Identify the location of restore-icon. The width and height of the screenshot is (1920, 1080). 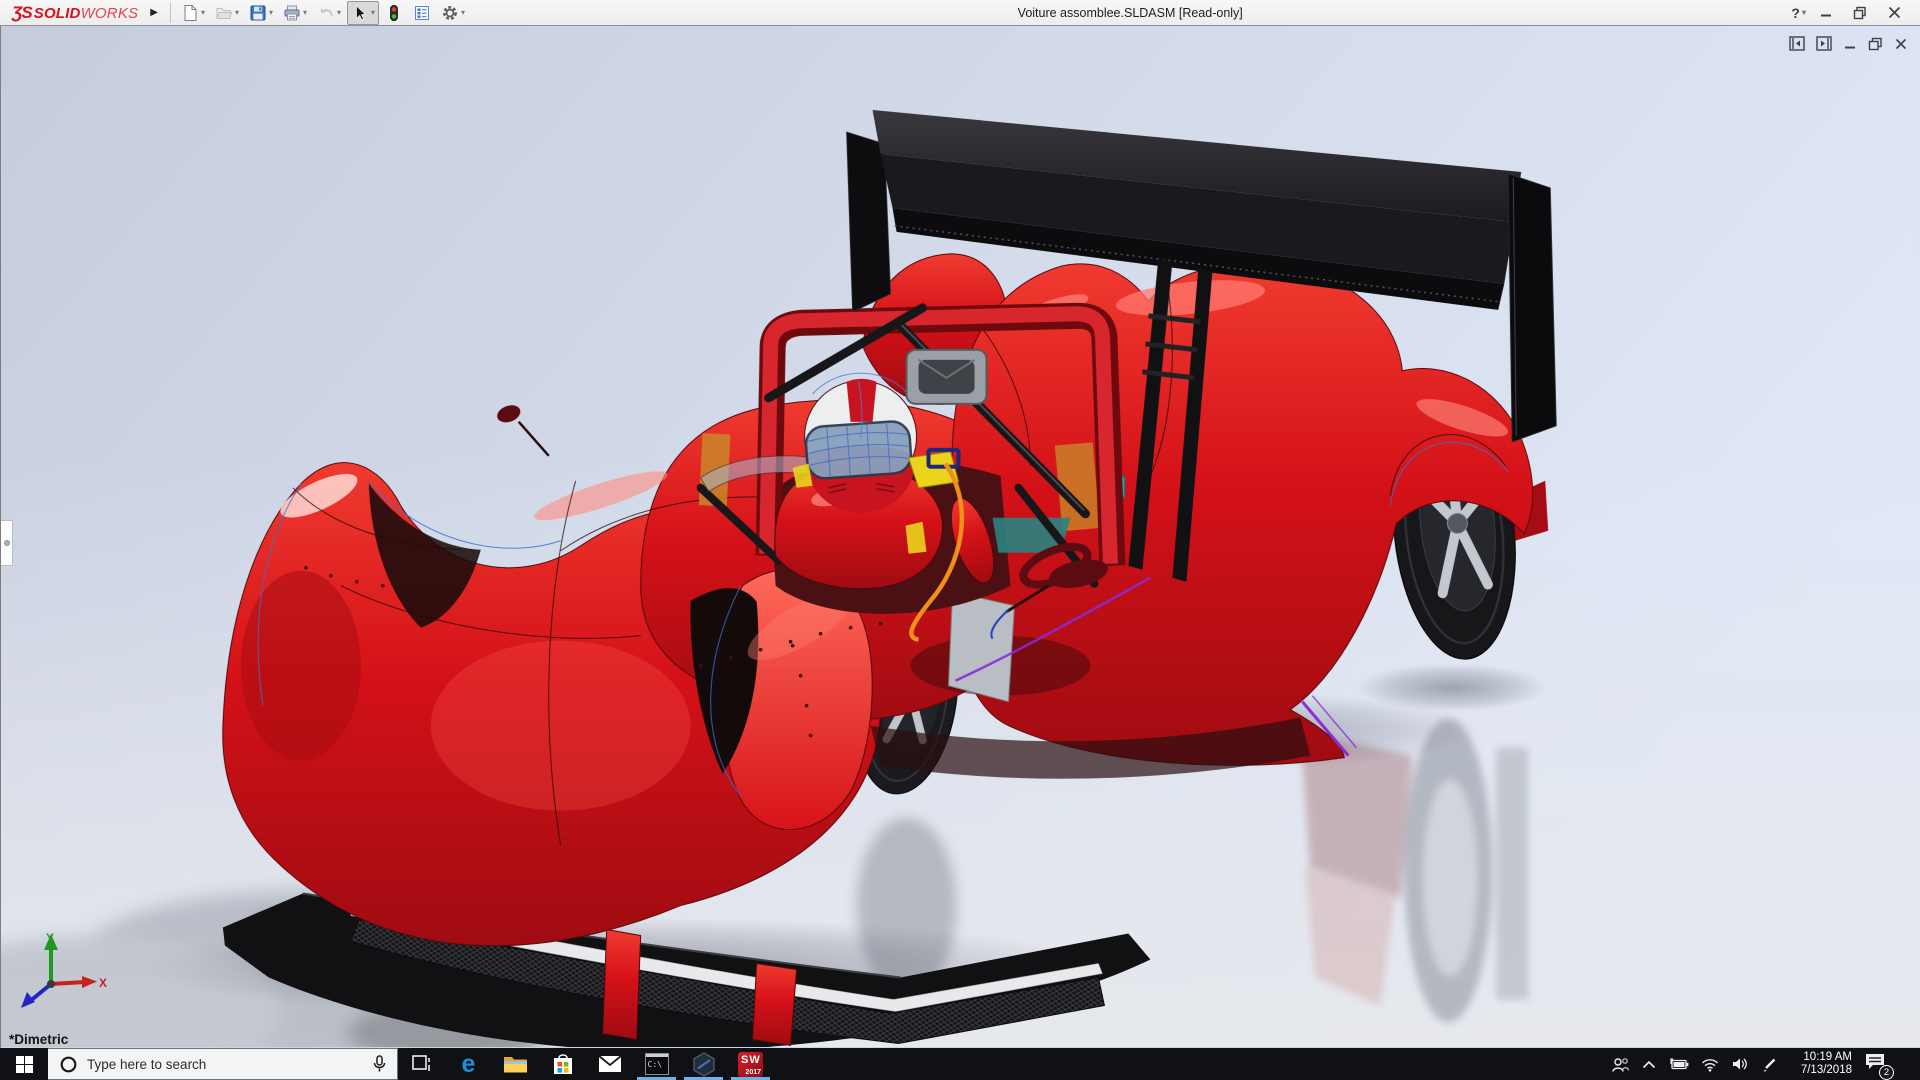
(1859, 12).